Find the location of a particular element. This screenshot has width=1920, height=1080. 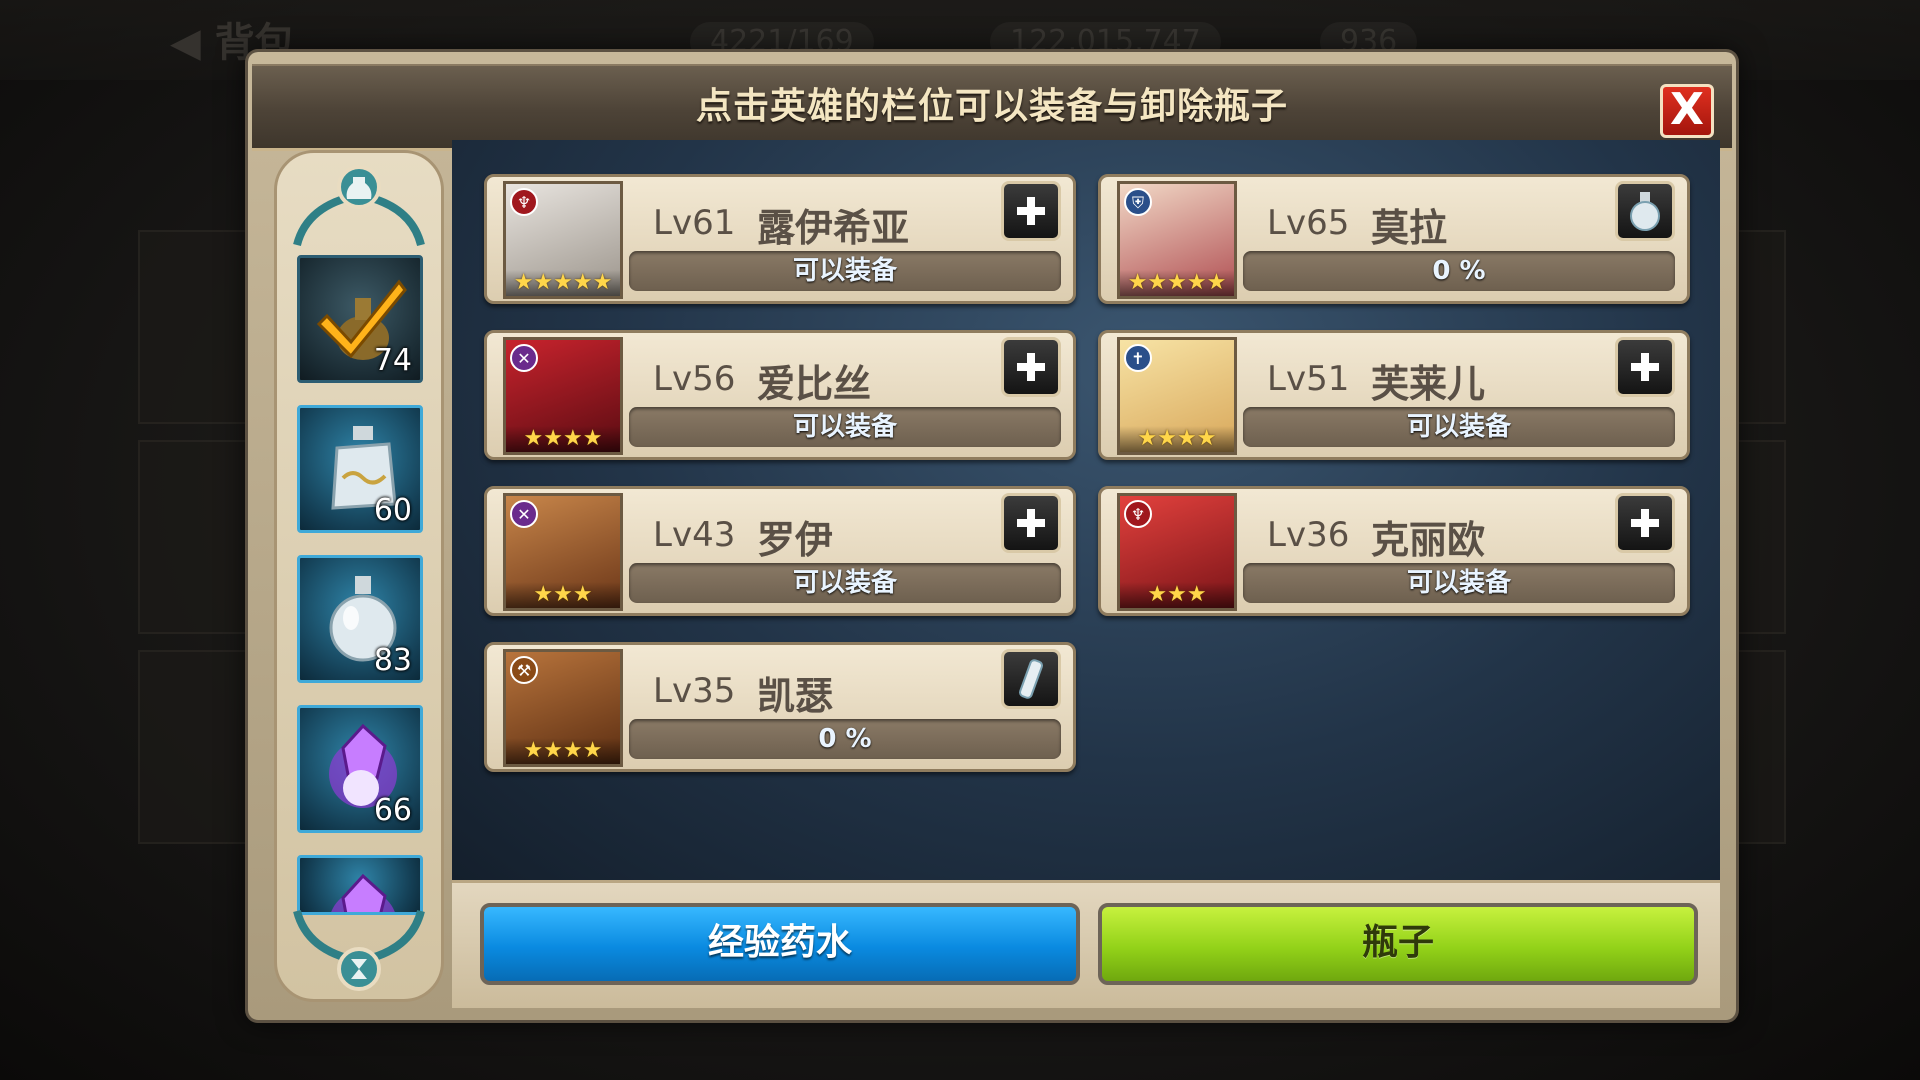

round-bottle-icon is located at coordinates (1645, 211).